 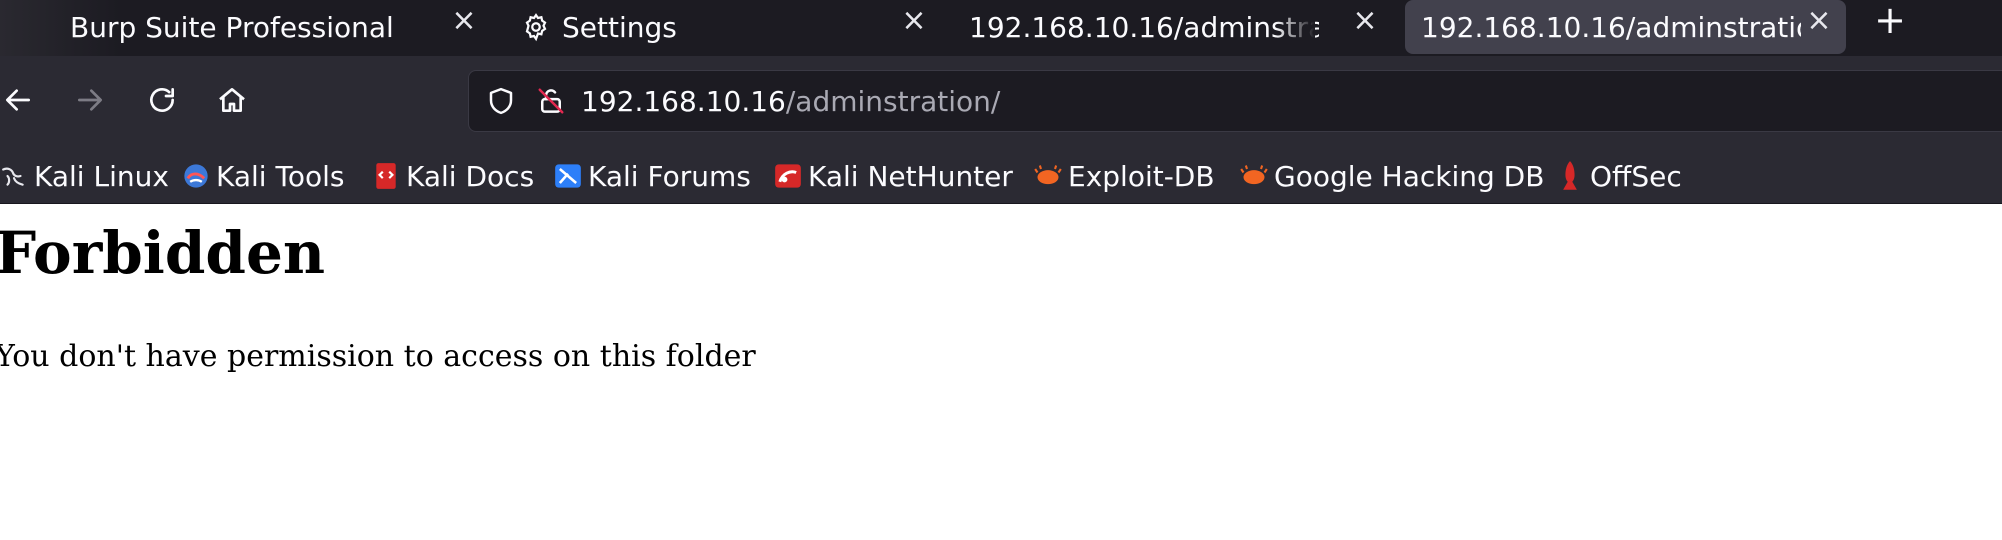 What do you see at coordinates (14, 176) in the screenshot?
I see `kali-dragon-icon` at bounding box center [14, 176].